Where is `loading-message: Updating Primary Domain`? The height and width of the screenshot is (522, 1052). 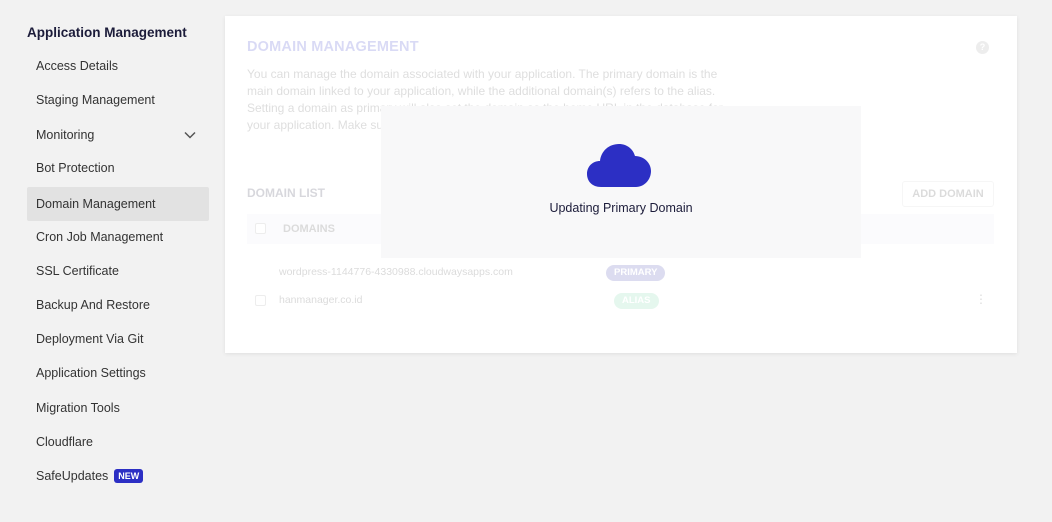
loading-message: Updating Primary Domain is located at coordinates (621, 208).